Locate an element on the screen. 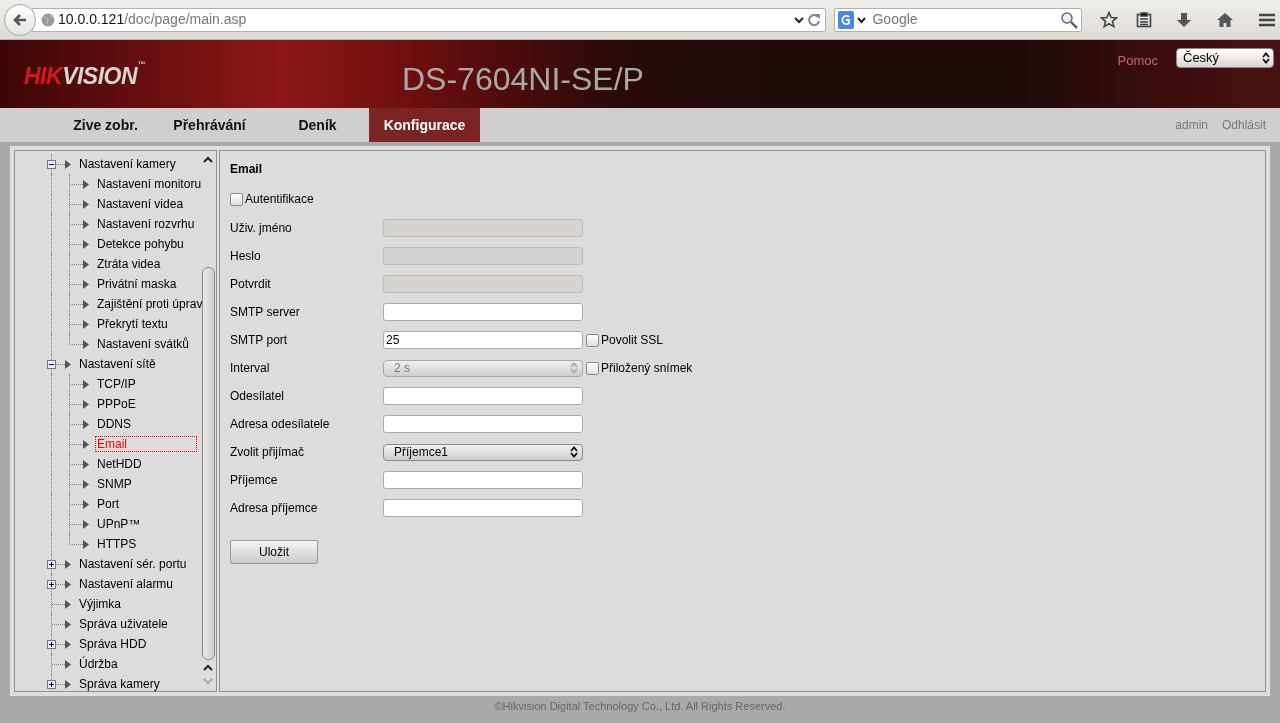 This screenshot has width=1280, height=723. clipboard-icon is located at coordinates (1144, 19).